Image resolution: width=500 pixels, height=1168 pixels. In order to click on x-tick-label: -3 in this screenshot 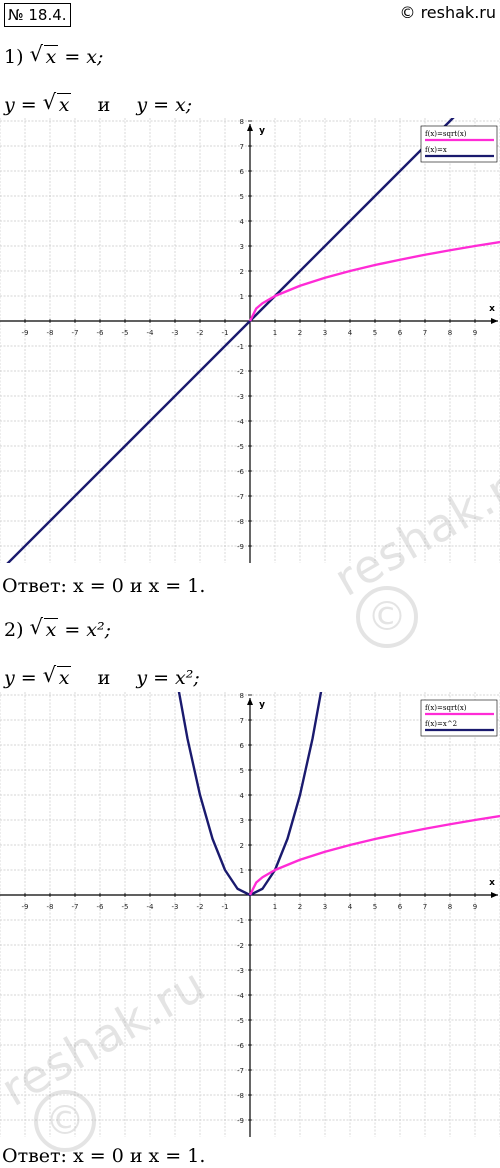, I will do `click(175, 333)`.